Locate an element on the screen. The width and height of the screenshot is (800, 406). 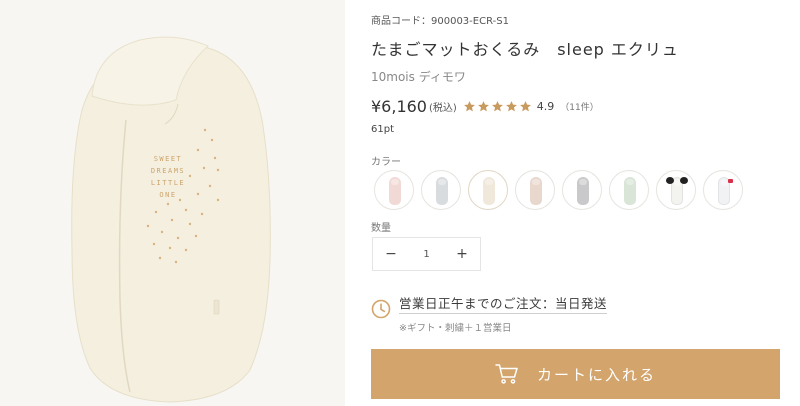
print-line: LITTLE is located at coordinates (168, 183).